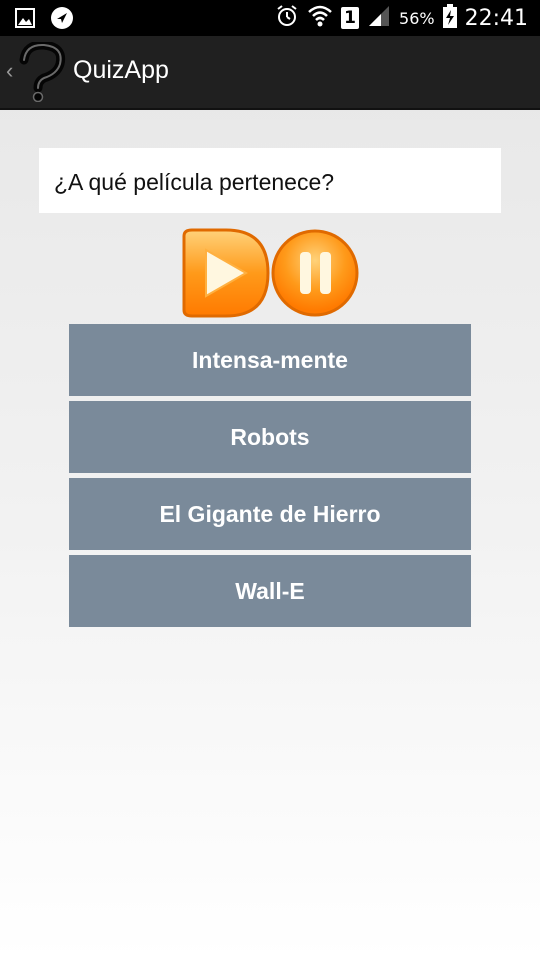 Image resolution: width=540 pixels, height=960 pixels. Describe the element at coordinates (270, 18) in the screenshot. I see `status-bar: 1 56% 22:41` at that location.